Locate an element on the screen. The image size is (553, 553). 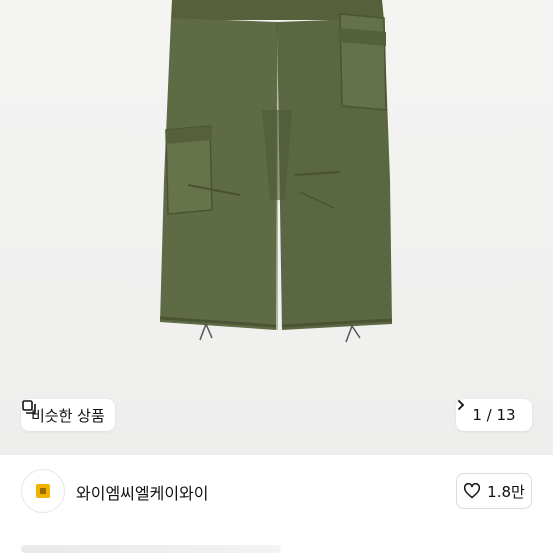
store-logo-icon is located at coordinates (43, 491).